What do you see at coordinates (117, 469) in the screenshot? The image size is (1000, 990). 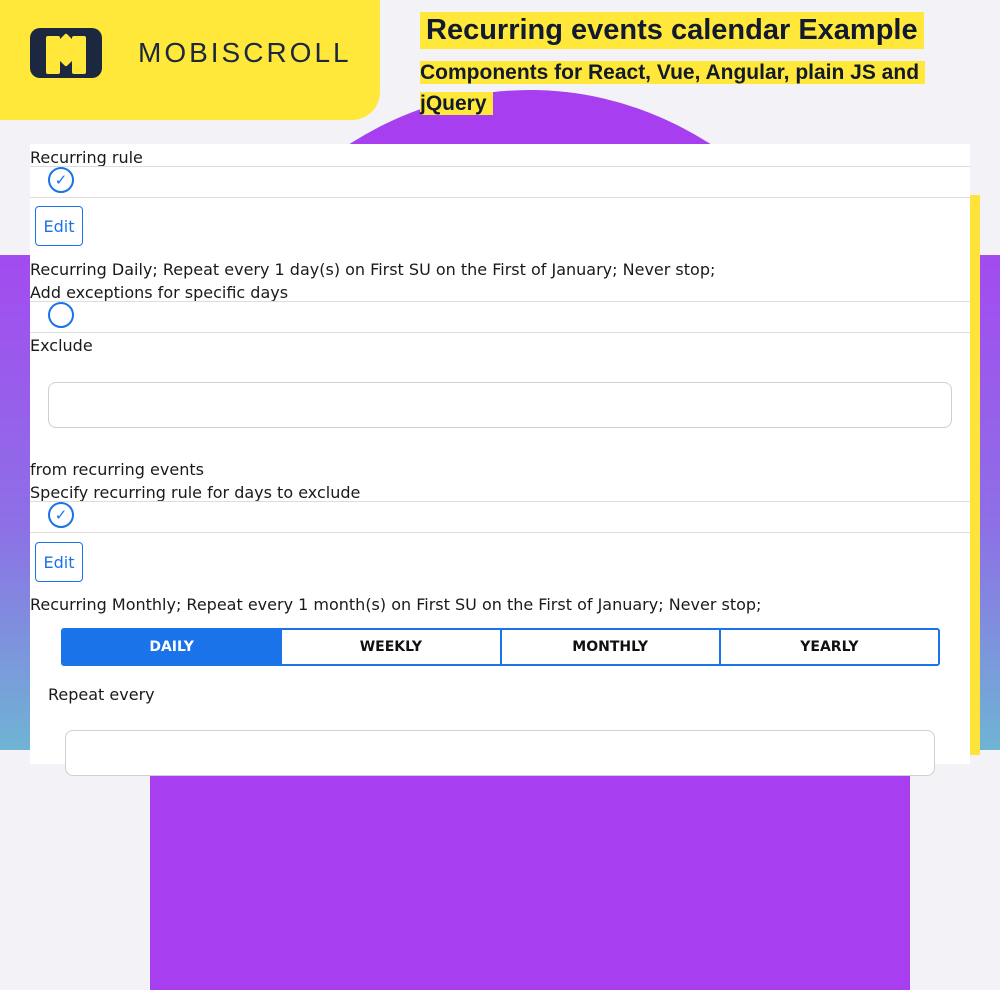 I see `from-recurring-label: from recurring events` at bounding box center [117, 469].